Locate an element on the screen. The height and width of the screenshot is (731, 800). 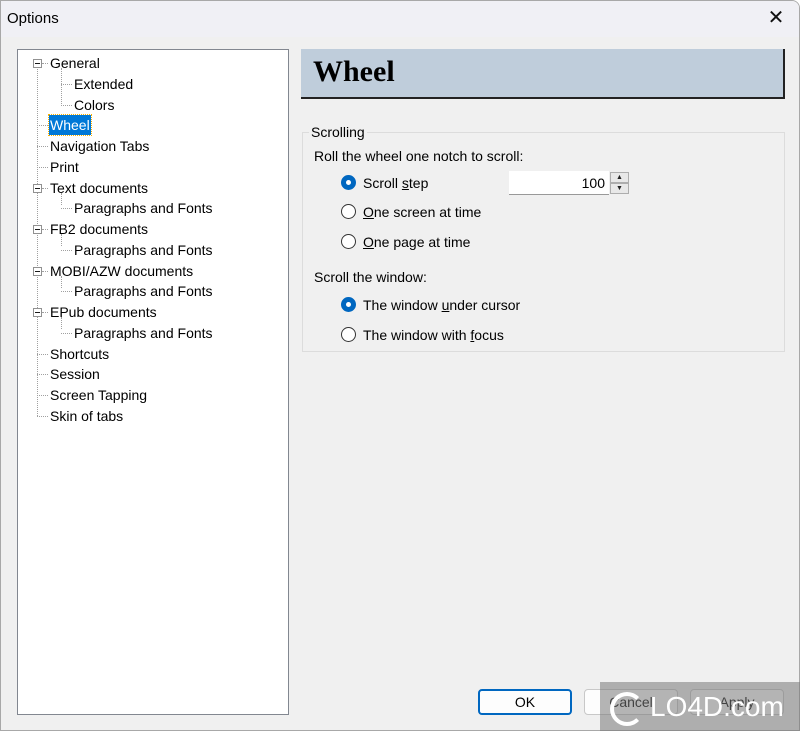
tree-item: Session is located at coordinates (75, 374).